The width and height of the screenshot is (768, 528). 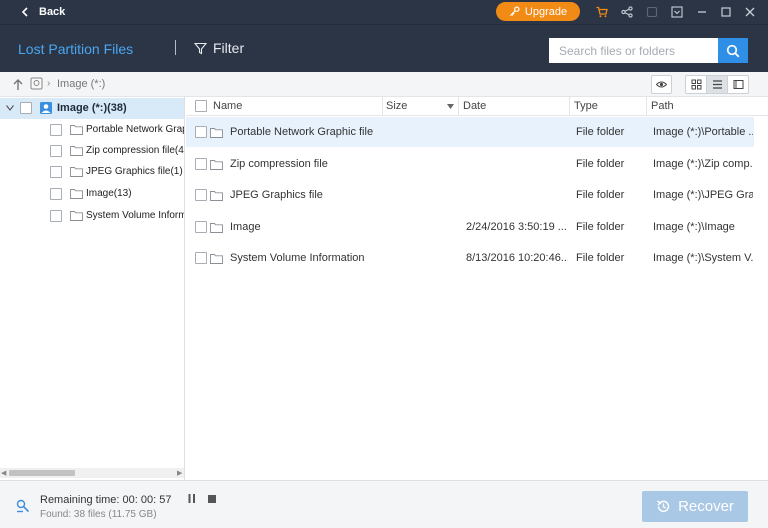 I want to click on tree-item-system-volume: System Volume Informa, so click(x=92, y=215).